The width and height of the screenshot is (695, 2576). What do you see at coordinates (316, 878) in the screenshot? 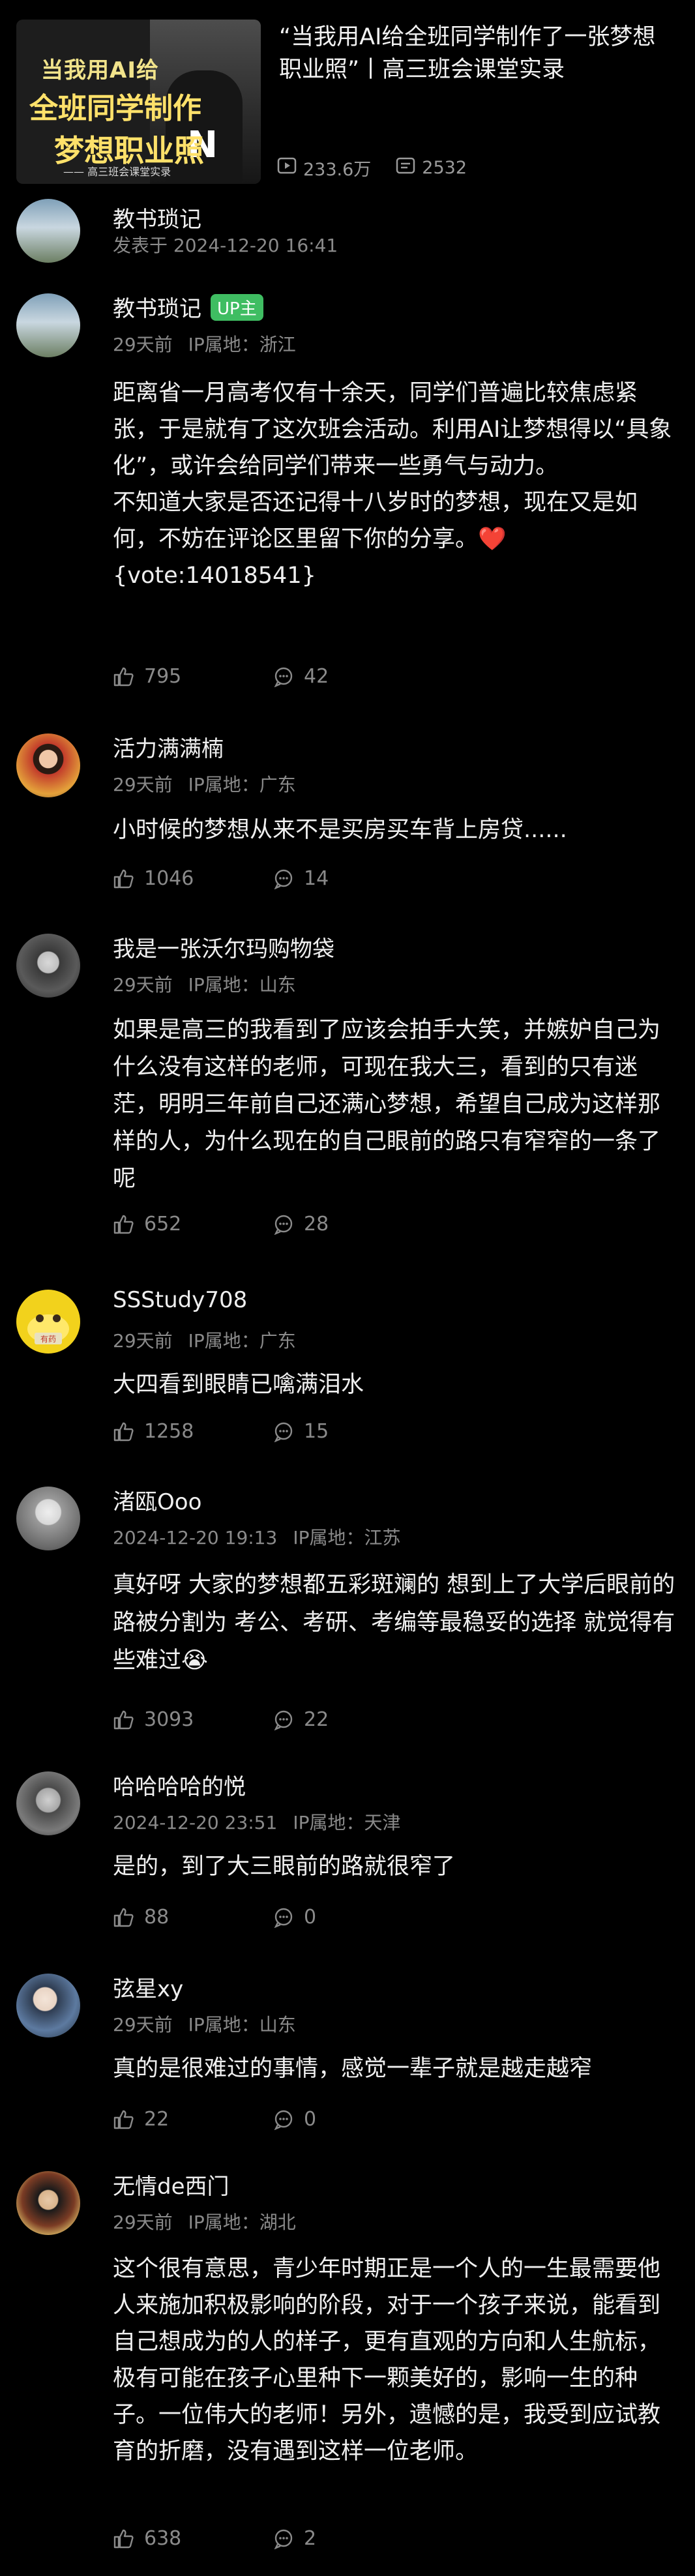
I see `reply-count: 14` at bounding box center [316, 878].